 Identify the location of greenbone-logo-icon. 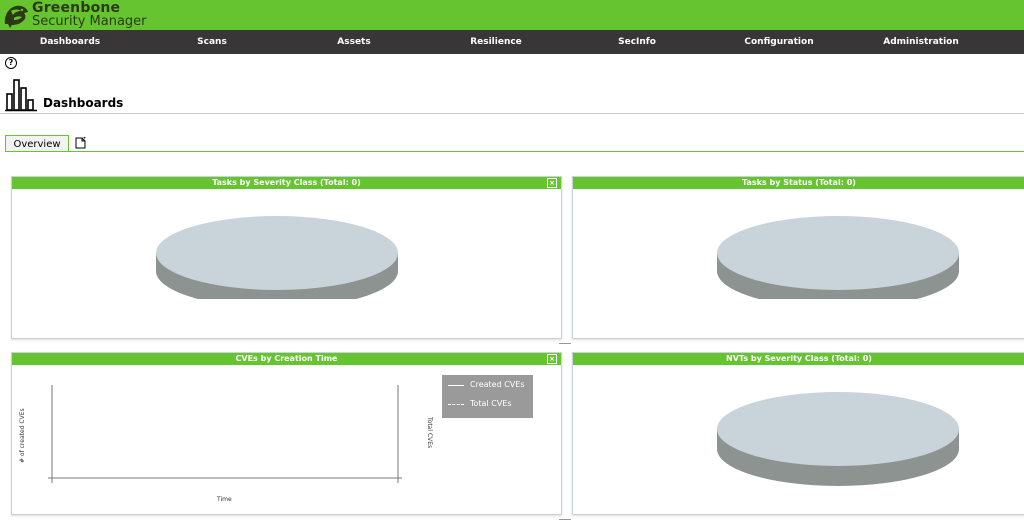
(16, 15).